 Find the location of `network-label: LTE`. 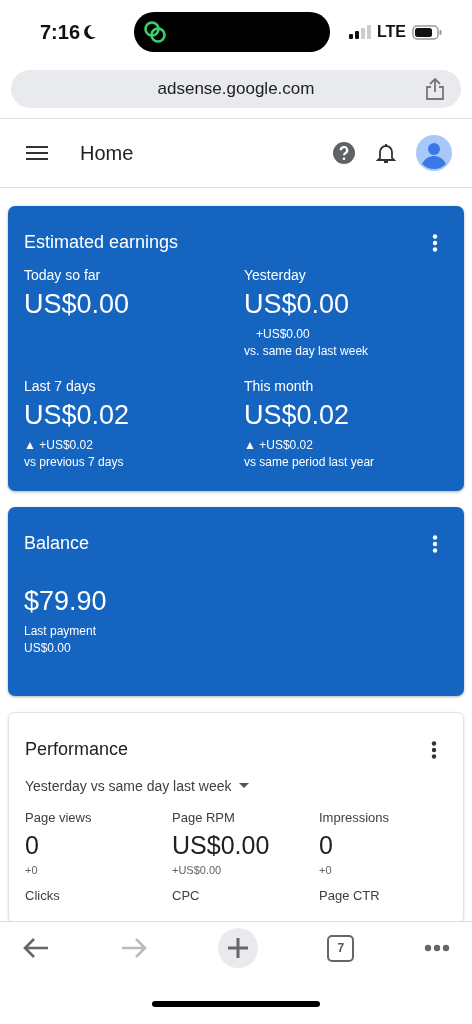

network-label: LTE is located at coordinates (391, 32).